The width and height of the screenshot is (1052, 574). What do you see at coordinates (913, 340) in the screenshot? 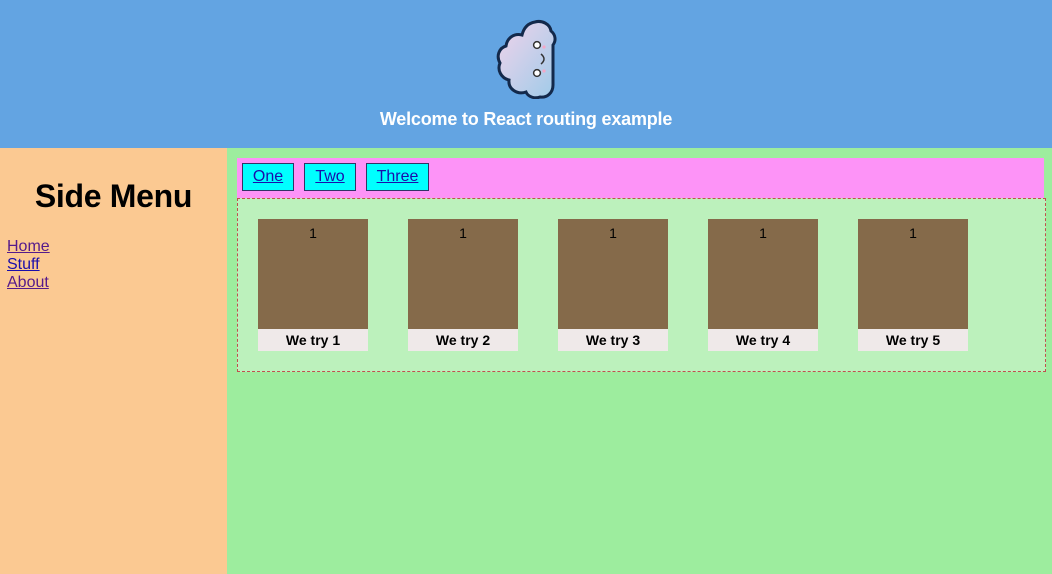
I see `card-caption: We try 5` at bounding box center [913, 340].